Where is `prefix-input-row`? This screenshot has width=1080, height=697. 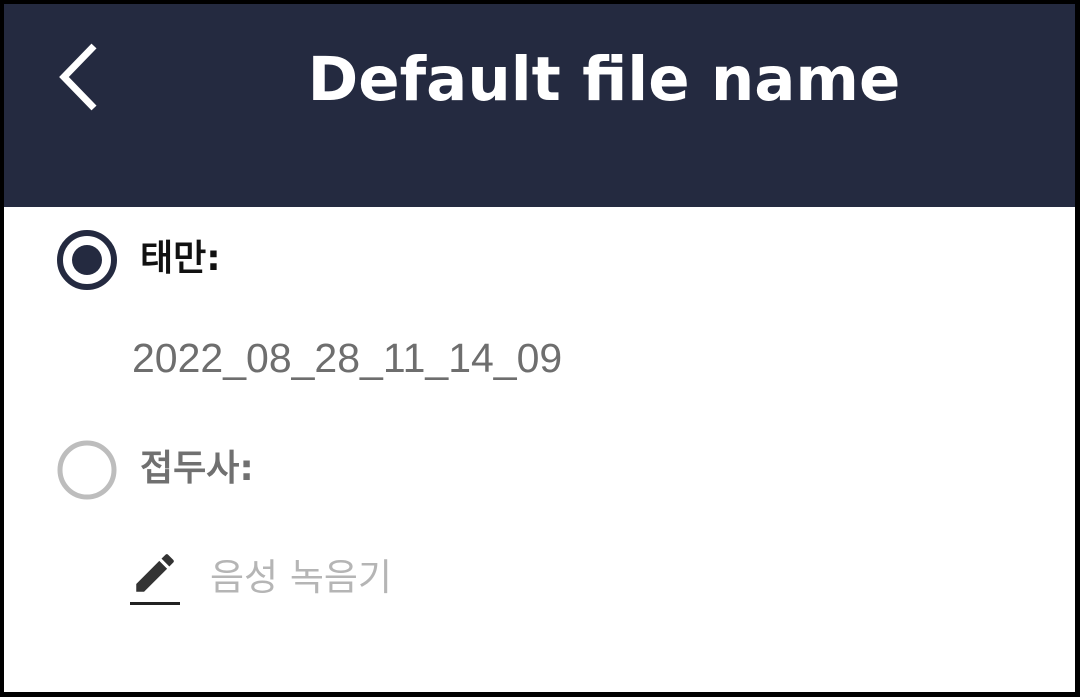
prefix-input-row is located at coordinates (428, 579).